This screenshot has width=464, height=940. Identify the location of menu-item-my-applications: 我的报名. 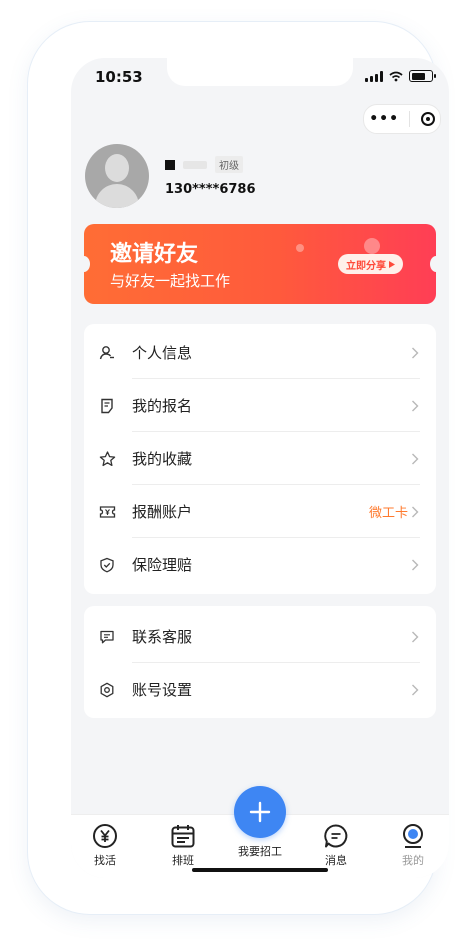
(260, 405).